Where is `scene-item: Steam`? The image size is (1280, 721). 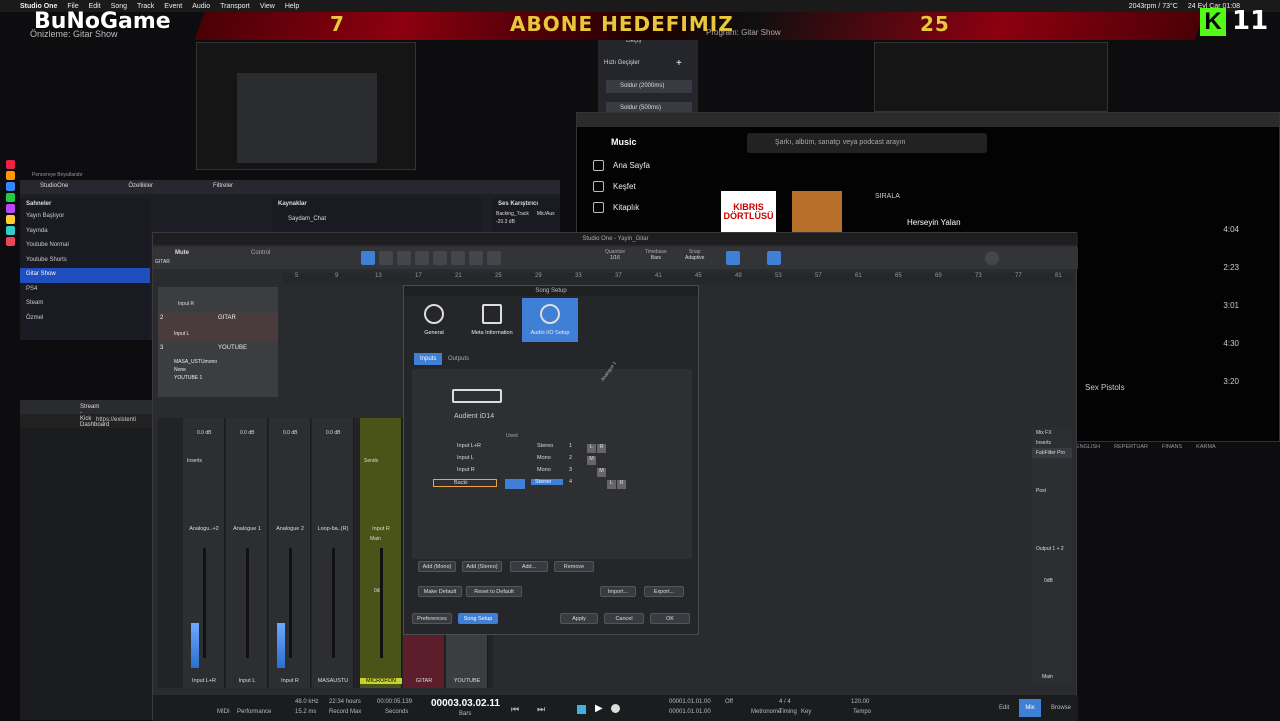 scene-item: Steam is located at coordinates (85, 304).